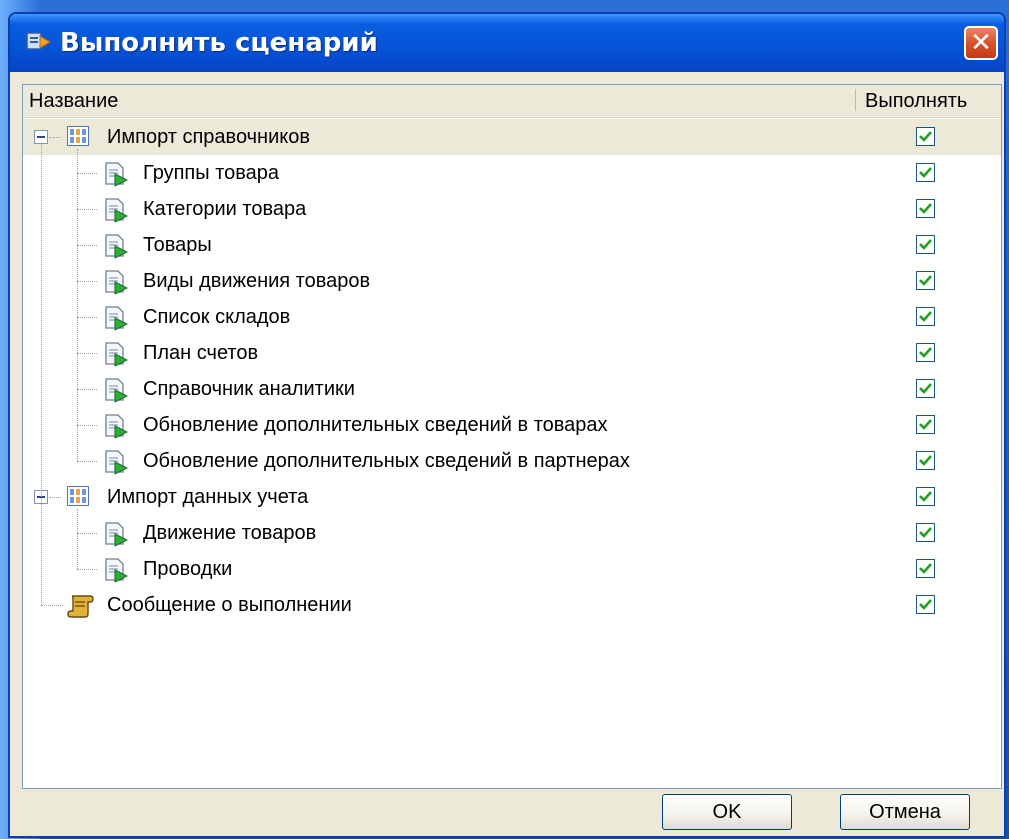 The height and width of the screenshot is (839, 1009). What do you see at coordinates (512, 281) in the screenshot?
I see `tree-row: Виды движения товаров` at bounding box center [512, 281].